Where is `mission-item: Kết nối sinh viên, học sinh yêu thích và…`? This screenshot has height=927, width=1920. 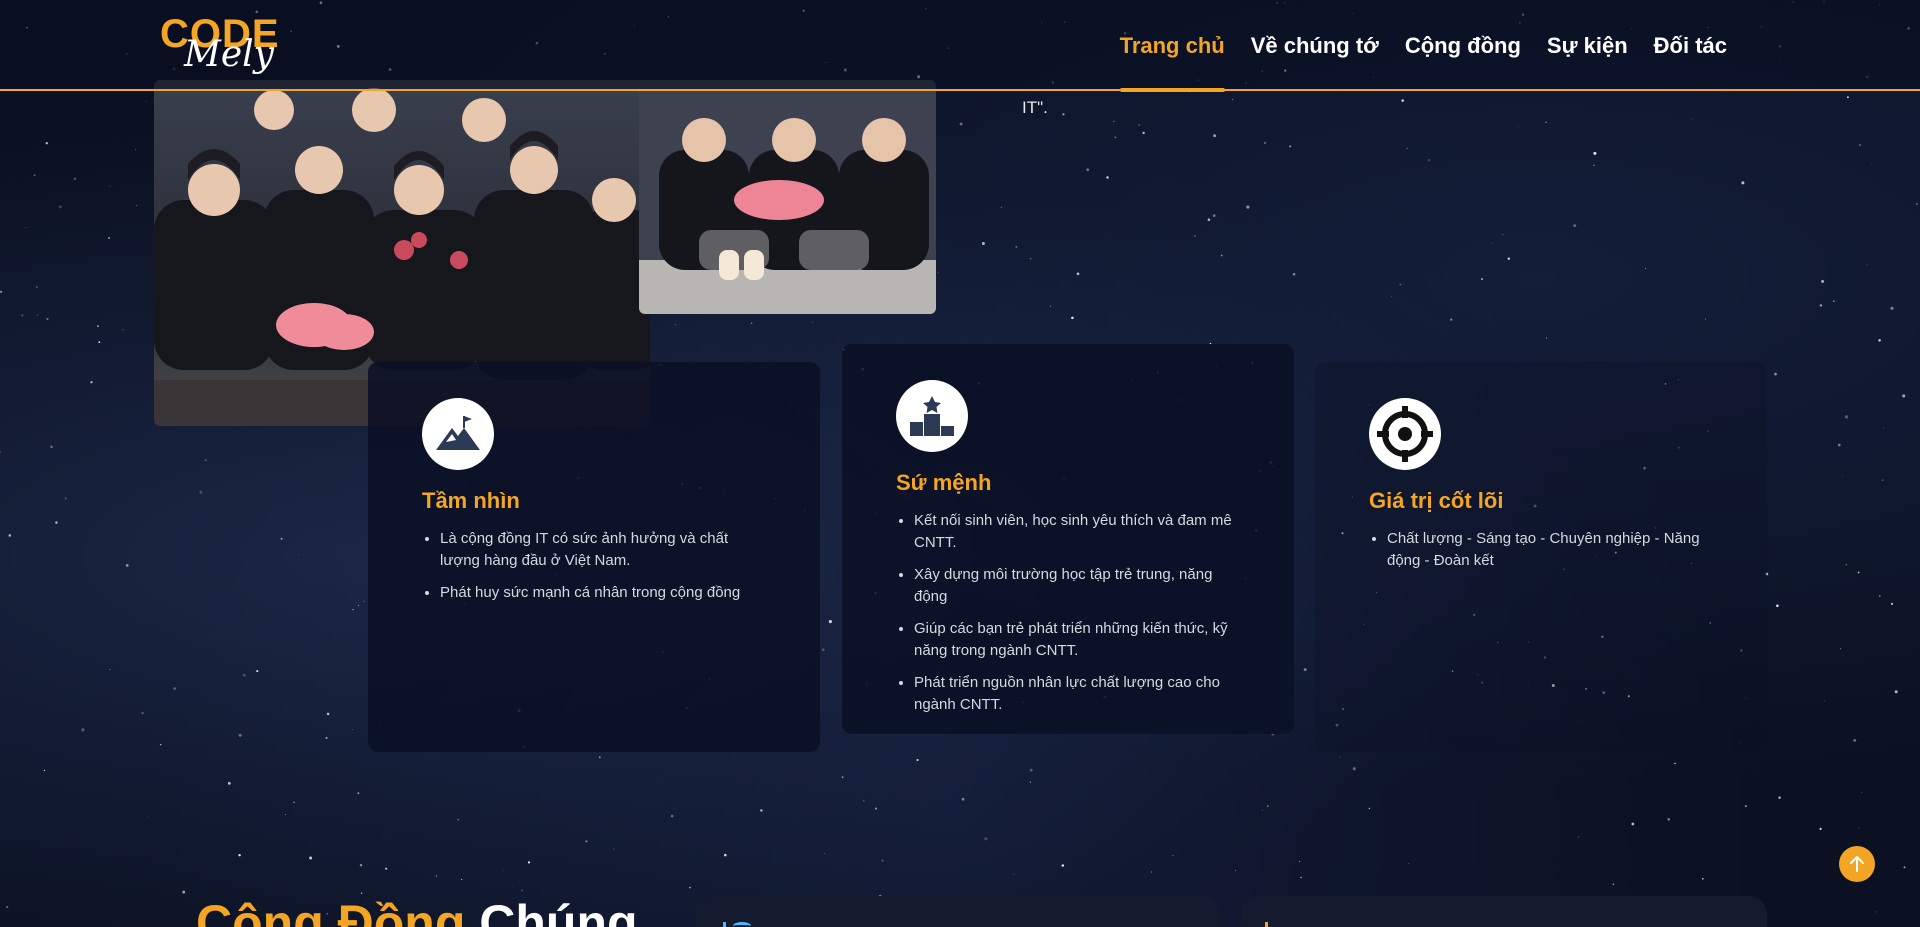 mission-item: Kết nối sinh viên, học sinh yêu thích và… is located at coordinates (1077, 532).